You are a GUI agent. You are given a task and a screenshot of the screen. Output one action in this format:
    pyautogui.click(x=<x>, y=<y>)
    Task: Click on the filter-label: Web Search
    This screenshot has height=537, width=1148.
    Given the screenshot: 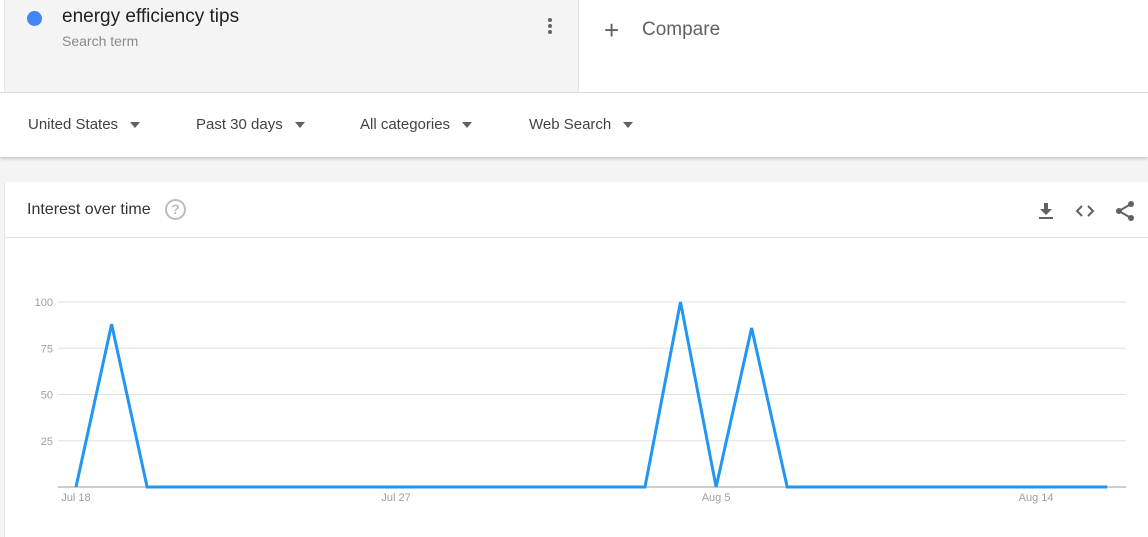 What is the action you would take?
    pyautogui.click(x=570, y=124)
    